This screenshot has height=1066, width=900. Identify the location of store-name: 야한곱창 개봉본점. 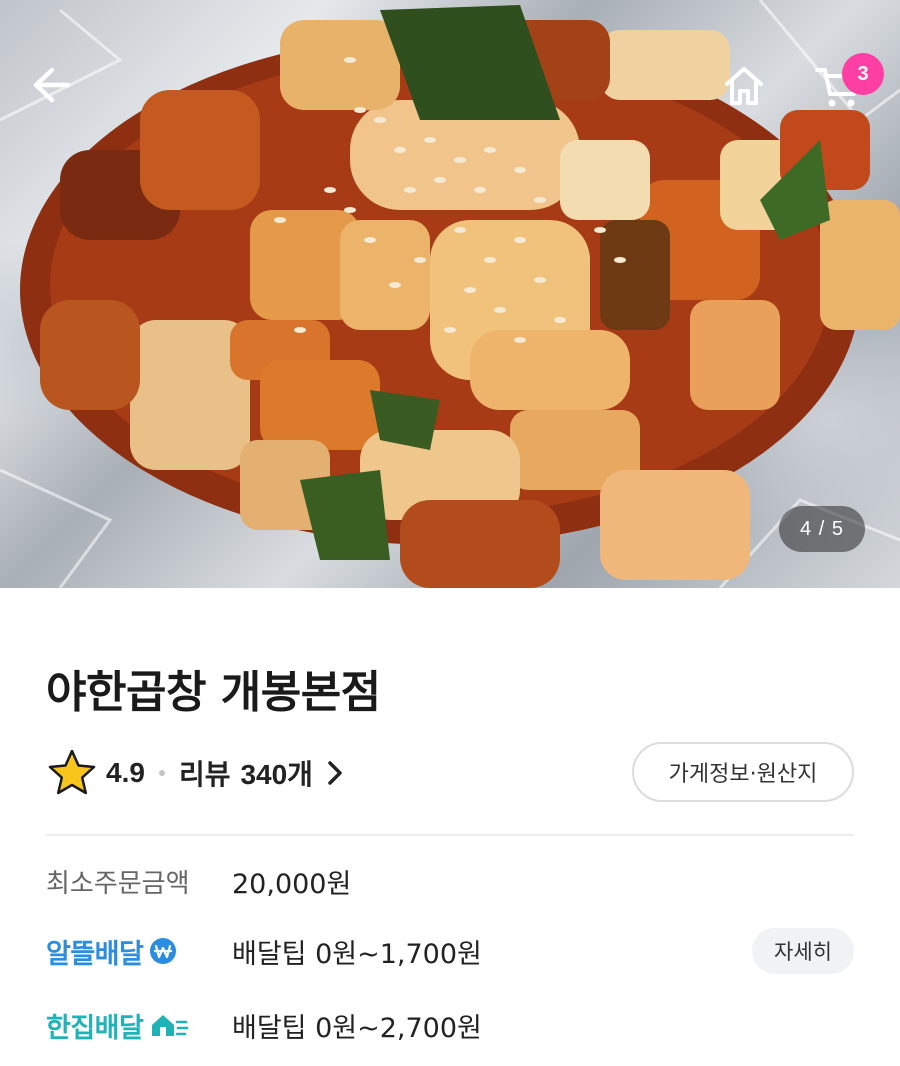
(213, 692).